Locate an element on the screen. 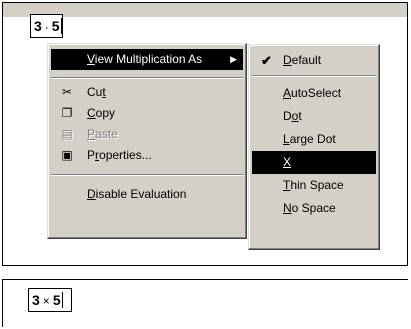 The image size is (411, 329). menu-item-label: Paste is located at coordinates (102, 134).